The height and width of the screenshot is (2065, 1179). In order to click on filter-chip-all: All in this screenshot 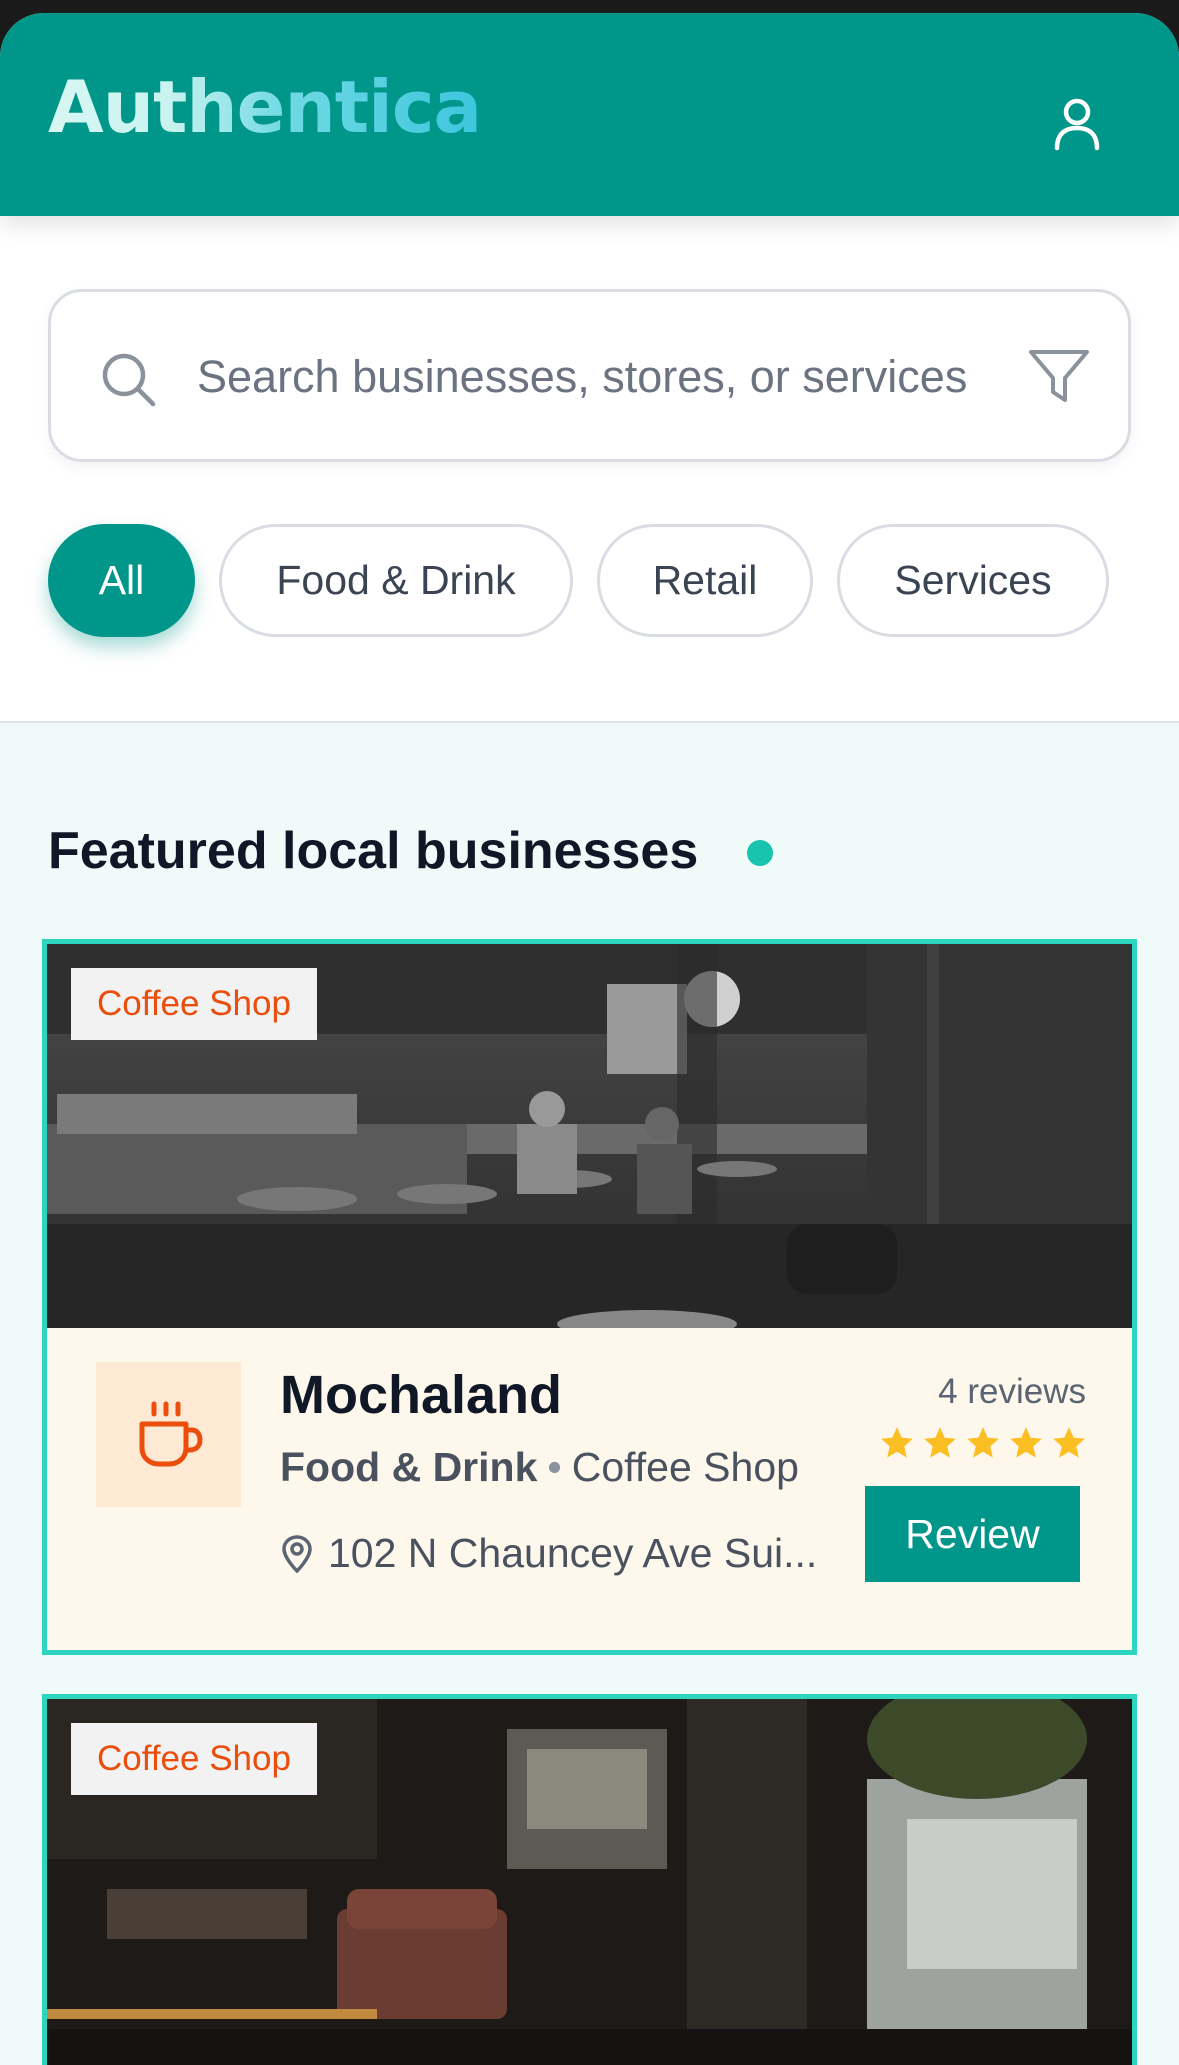, I will do `click(121, 580)`.